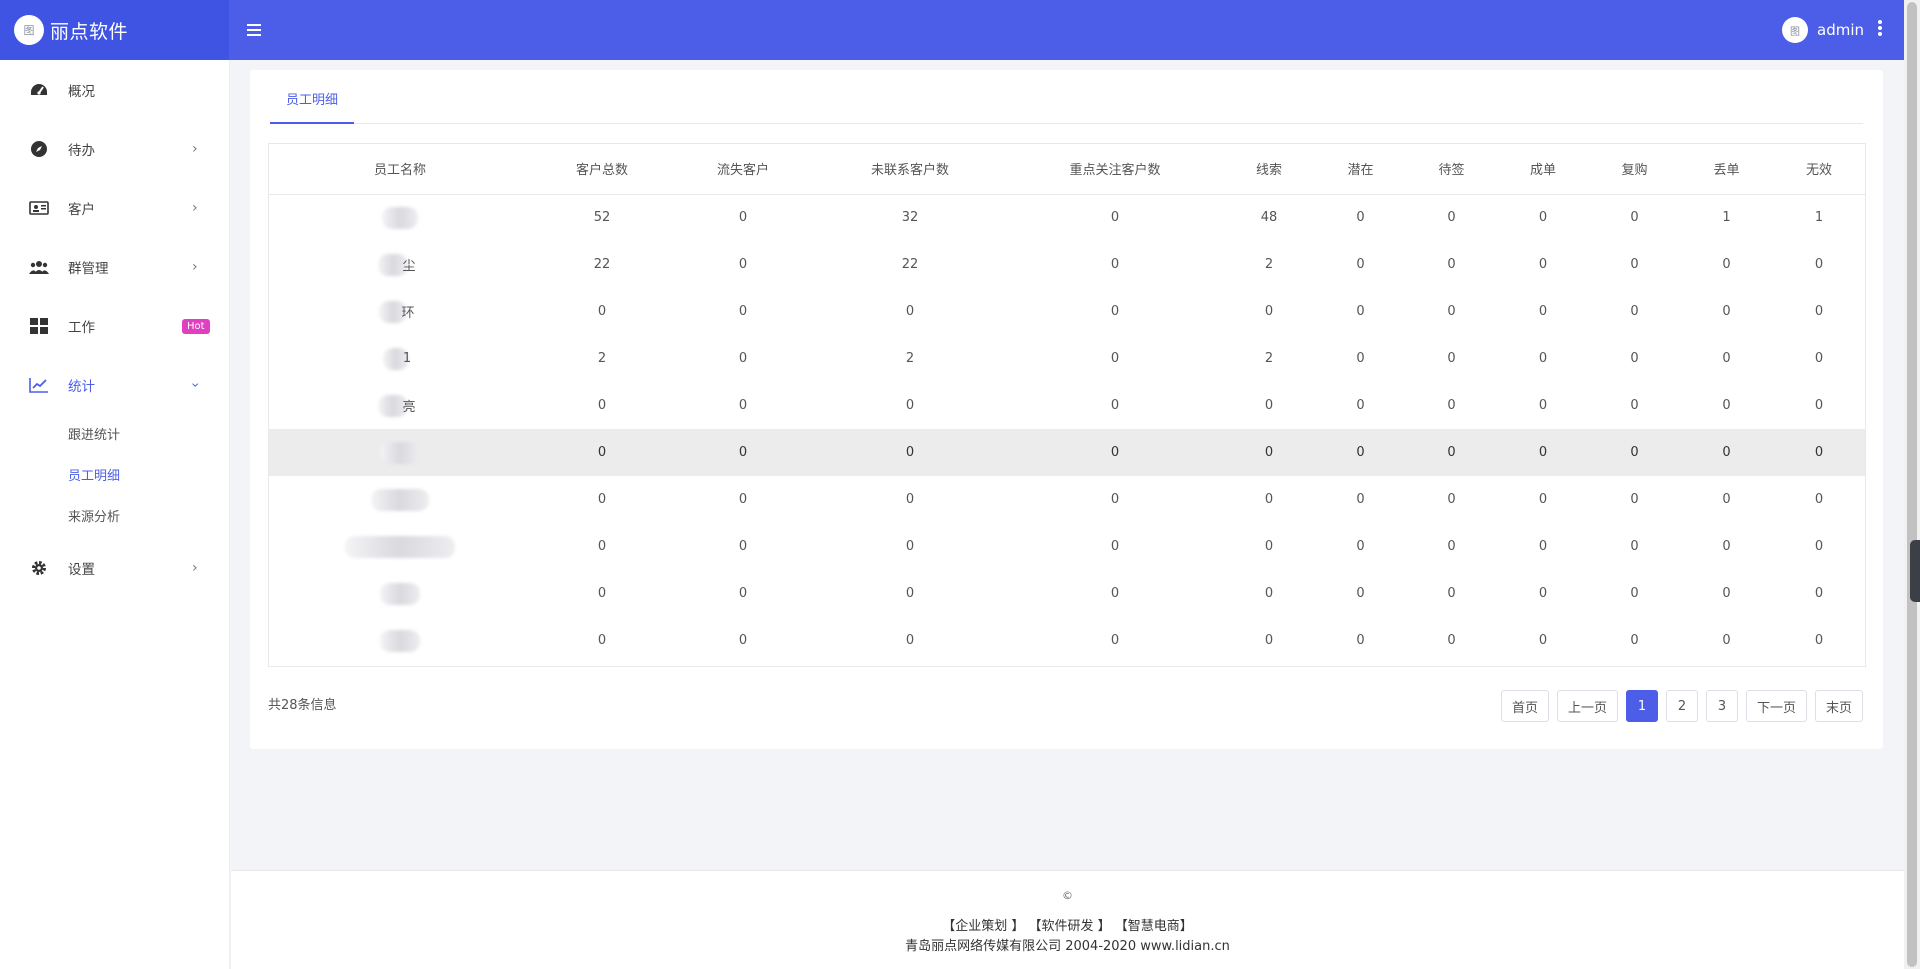 Image resolution: width=1920 pixels, height=969 pixels. Describe the element at coordinates (1681, 706) in the screenshot. I see `page-button-2: 2` at that location.